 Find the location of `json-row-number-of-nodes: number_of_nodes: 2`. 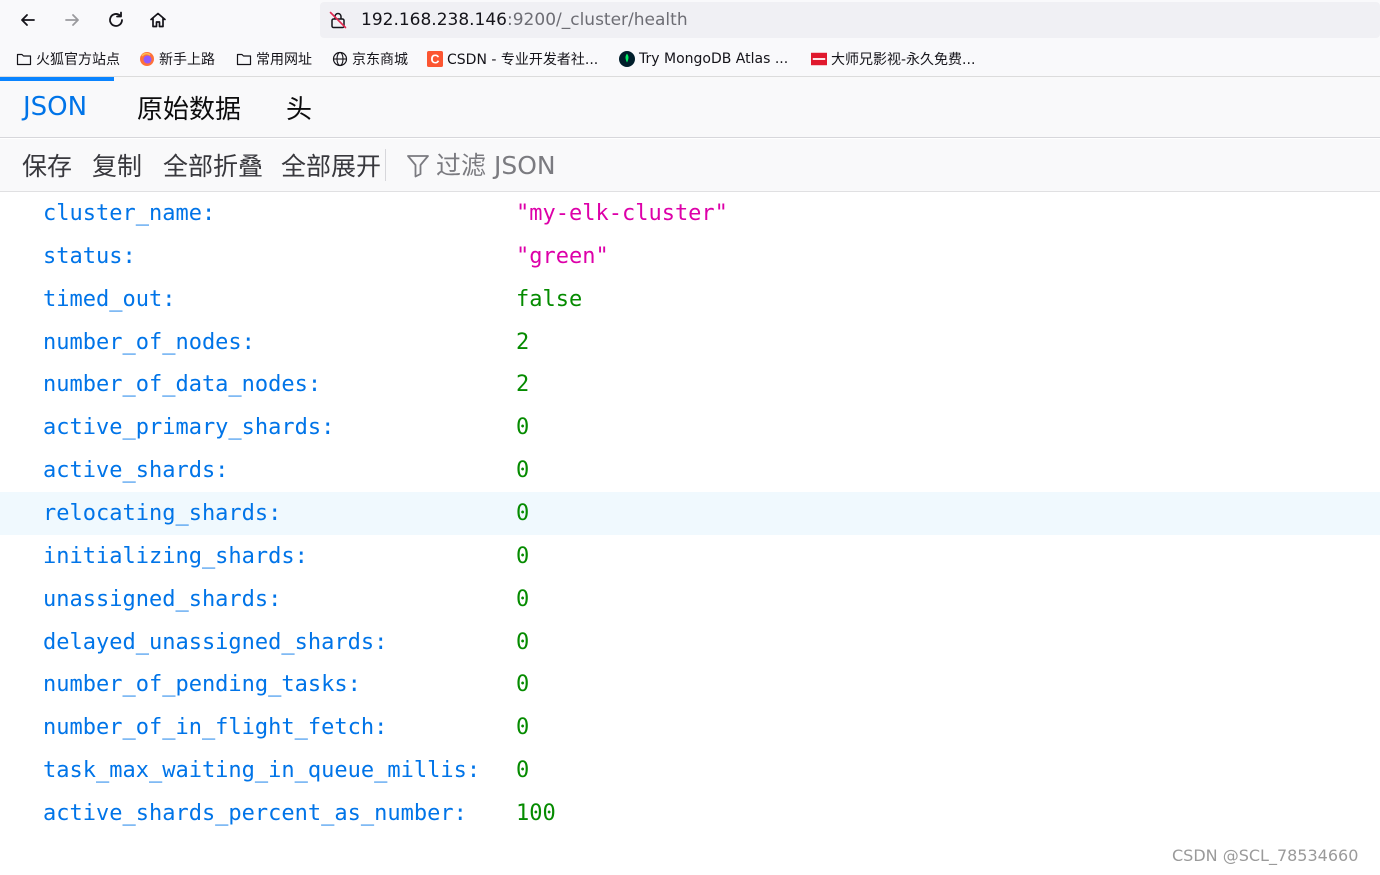

json-row-number-of-nodes: number_of_nodes: 2 is located at coordinates (690, 342).